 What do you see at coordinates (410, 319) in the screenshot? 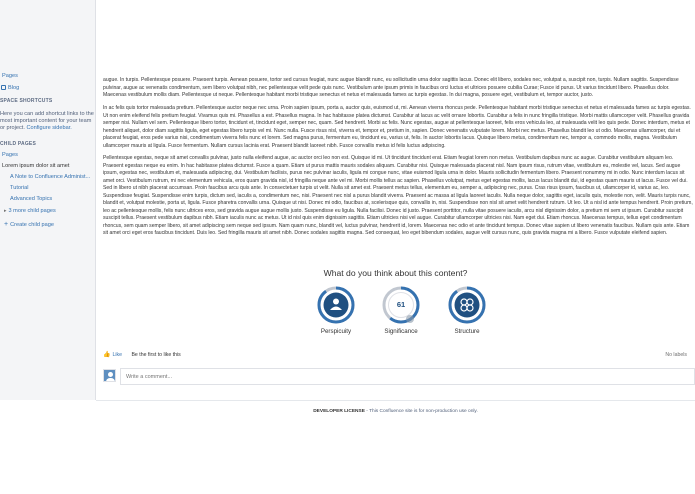
I see `mouse-cursor-icon` at bounding box center [410, 319].